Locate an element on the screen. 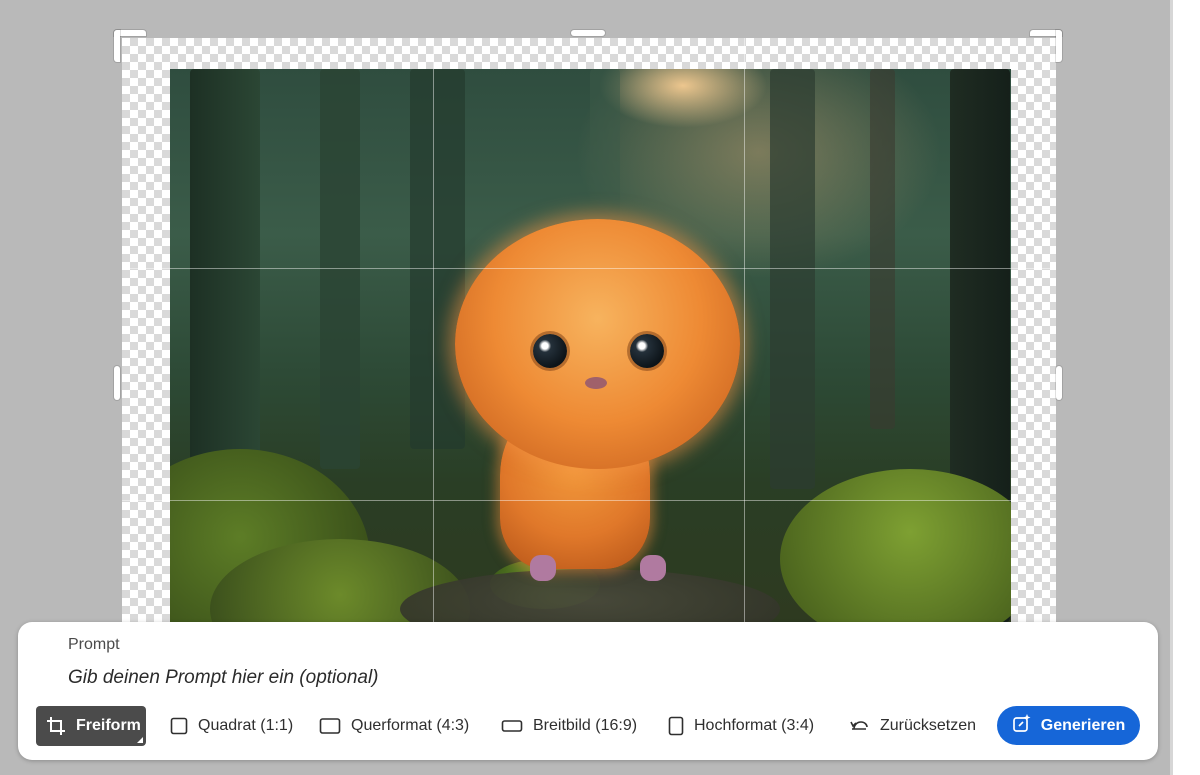 The height and width of the screenshot is (775, 1200). landscape-label: Querformat (4:3) is located at coordinates (410, 725).